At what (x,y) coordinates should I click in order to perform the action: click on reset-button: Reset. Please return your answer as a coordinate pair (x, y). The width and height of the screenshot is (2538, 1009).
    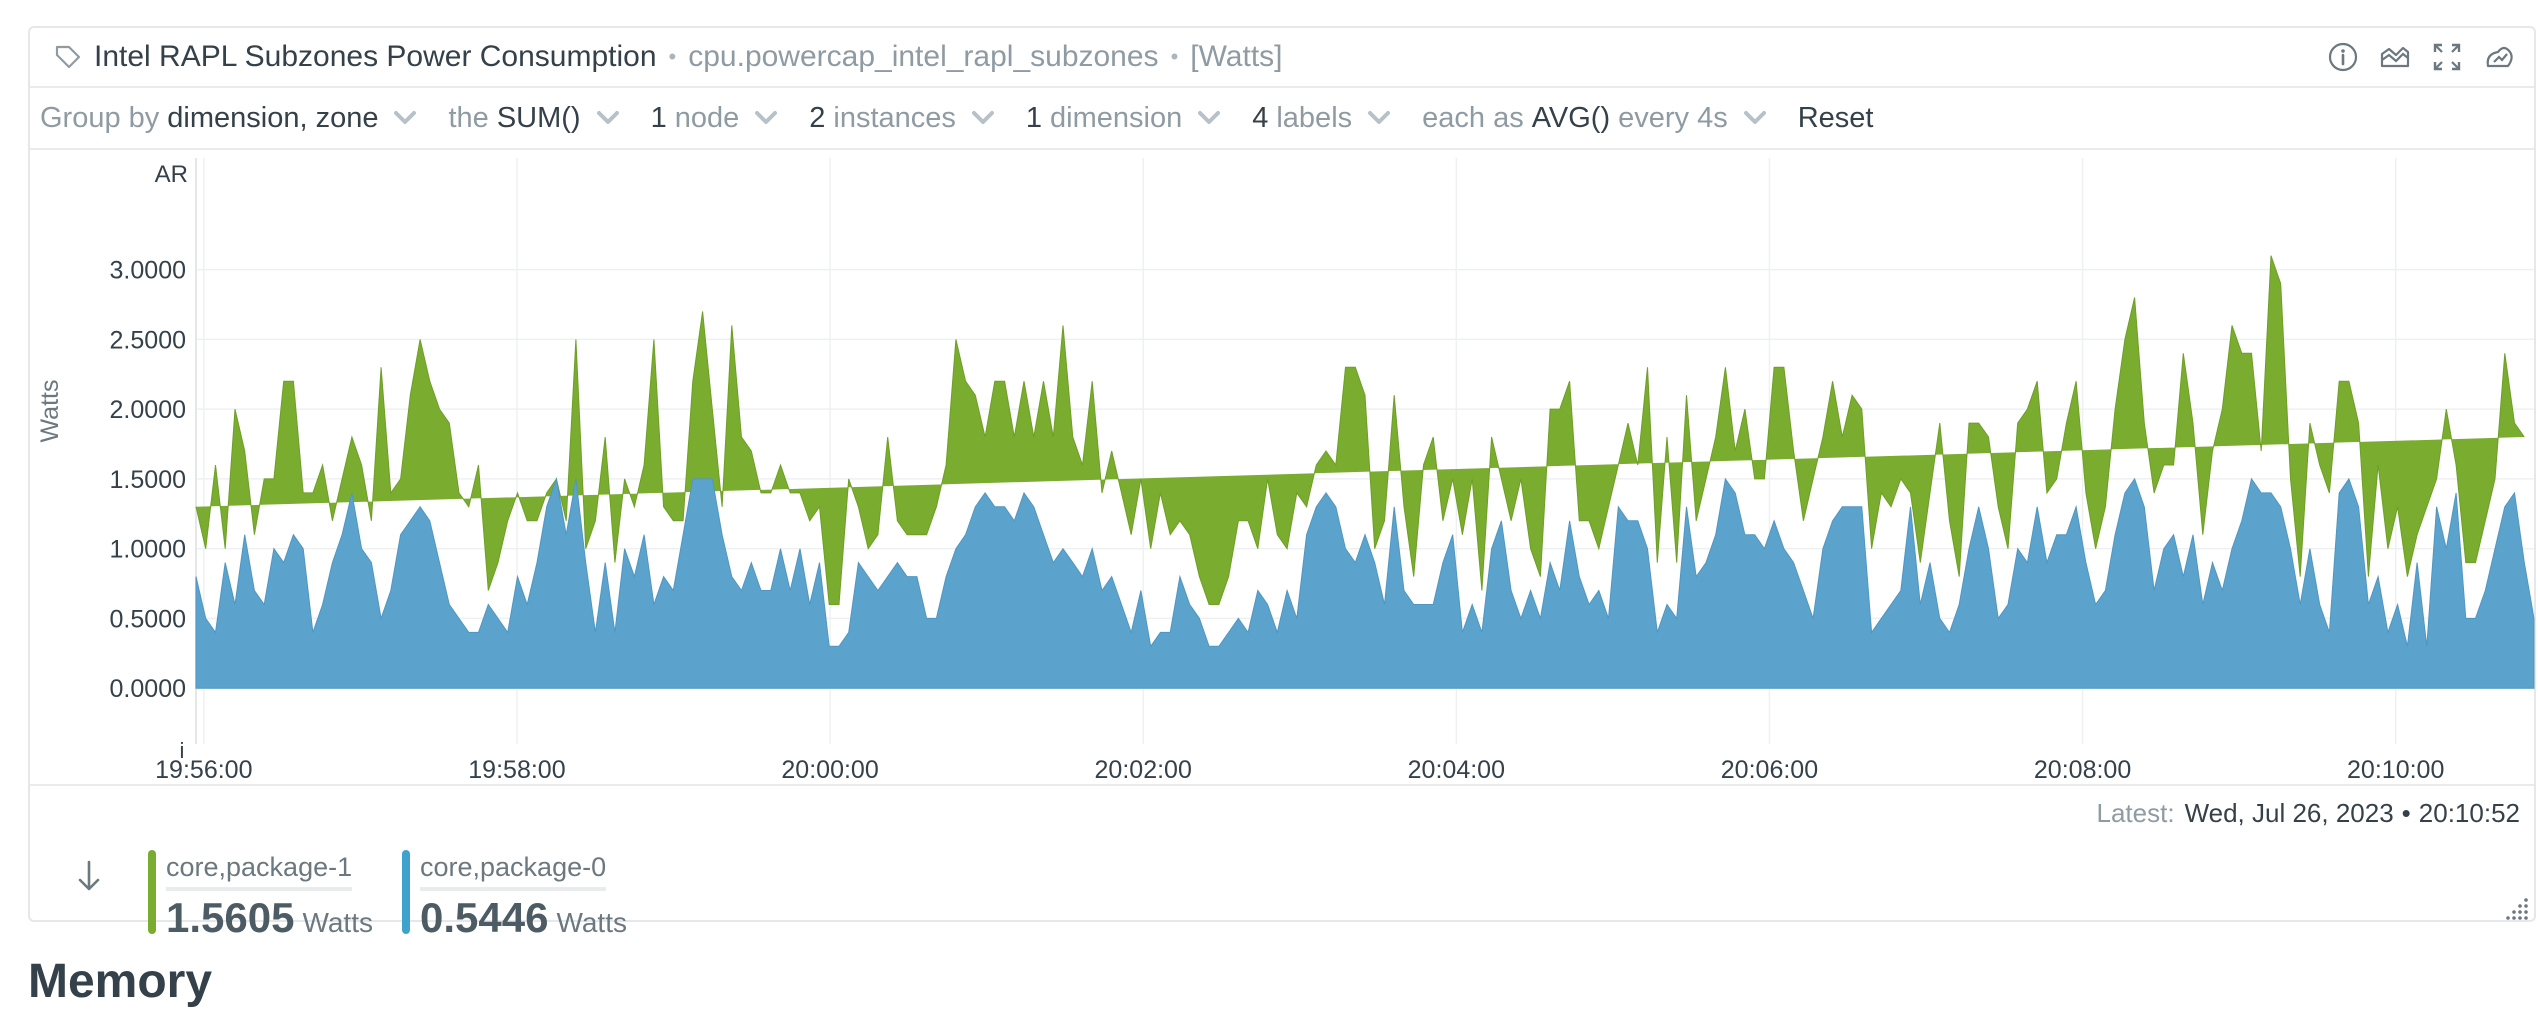
    Looking at the image, I should click on (1836, 118).